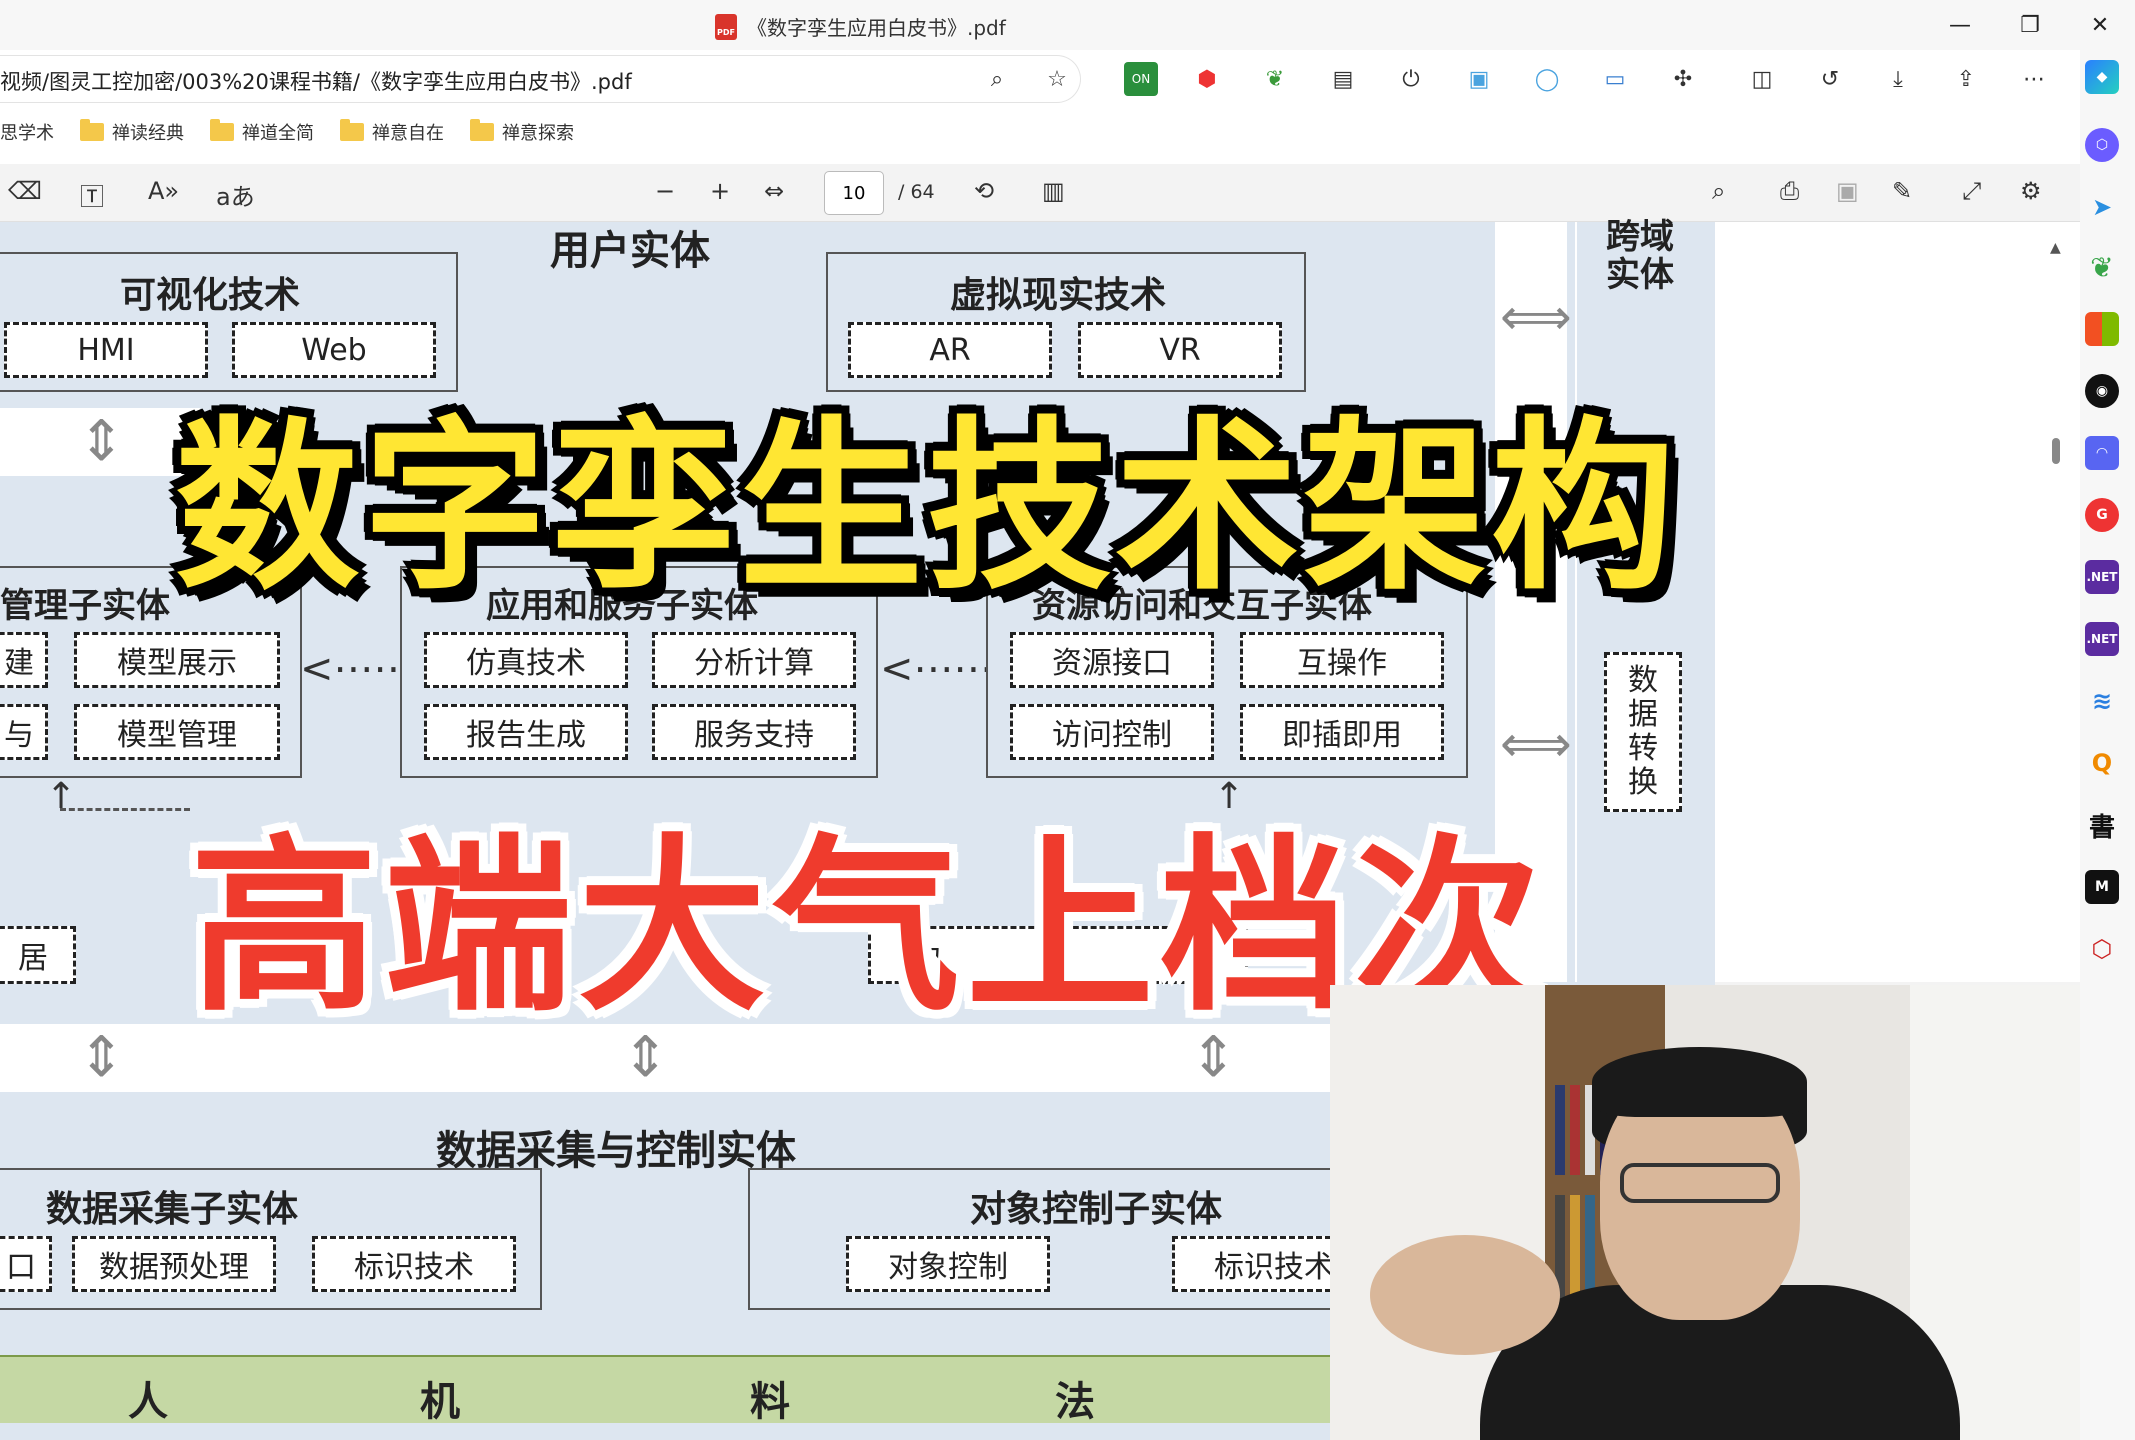 The width and height of the screenshot is (2135, 1440). Describe the element at coordinates (24, 732) in the screenshot. I see `cell-partial: 与` at that location.